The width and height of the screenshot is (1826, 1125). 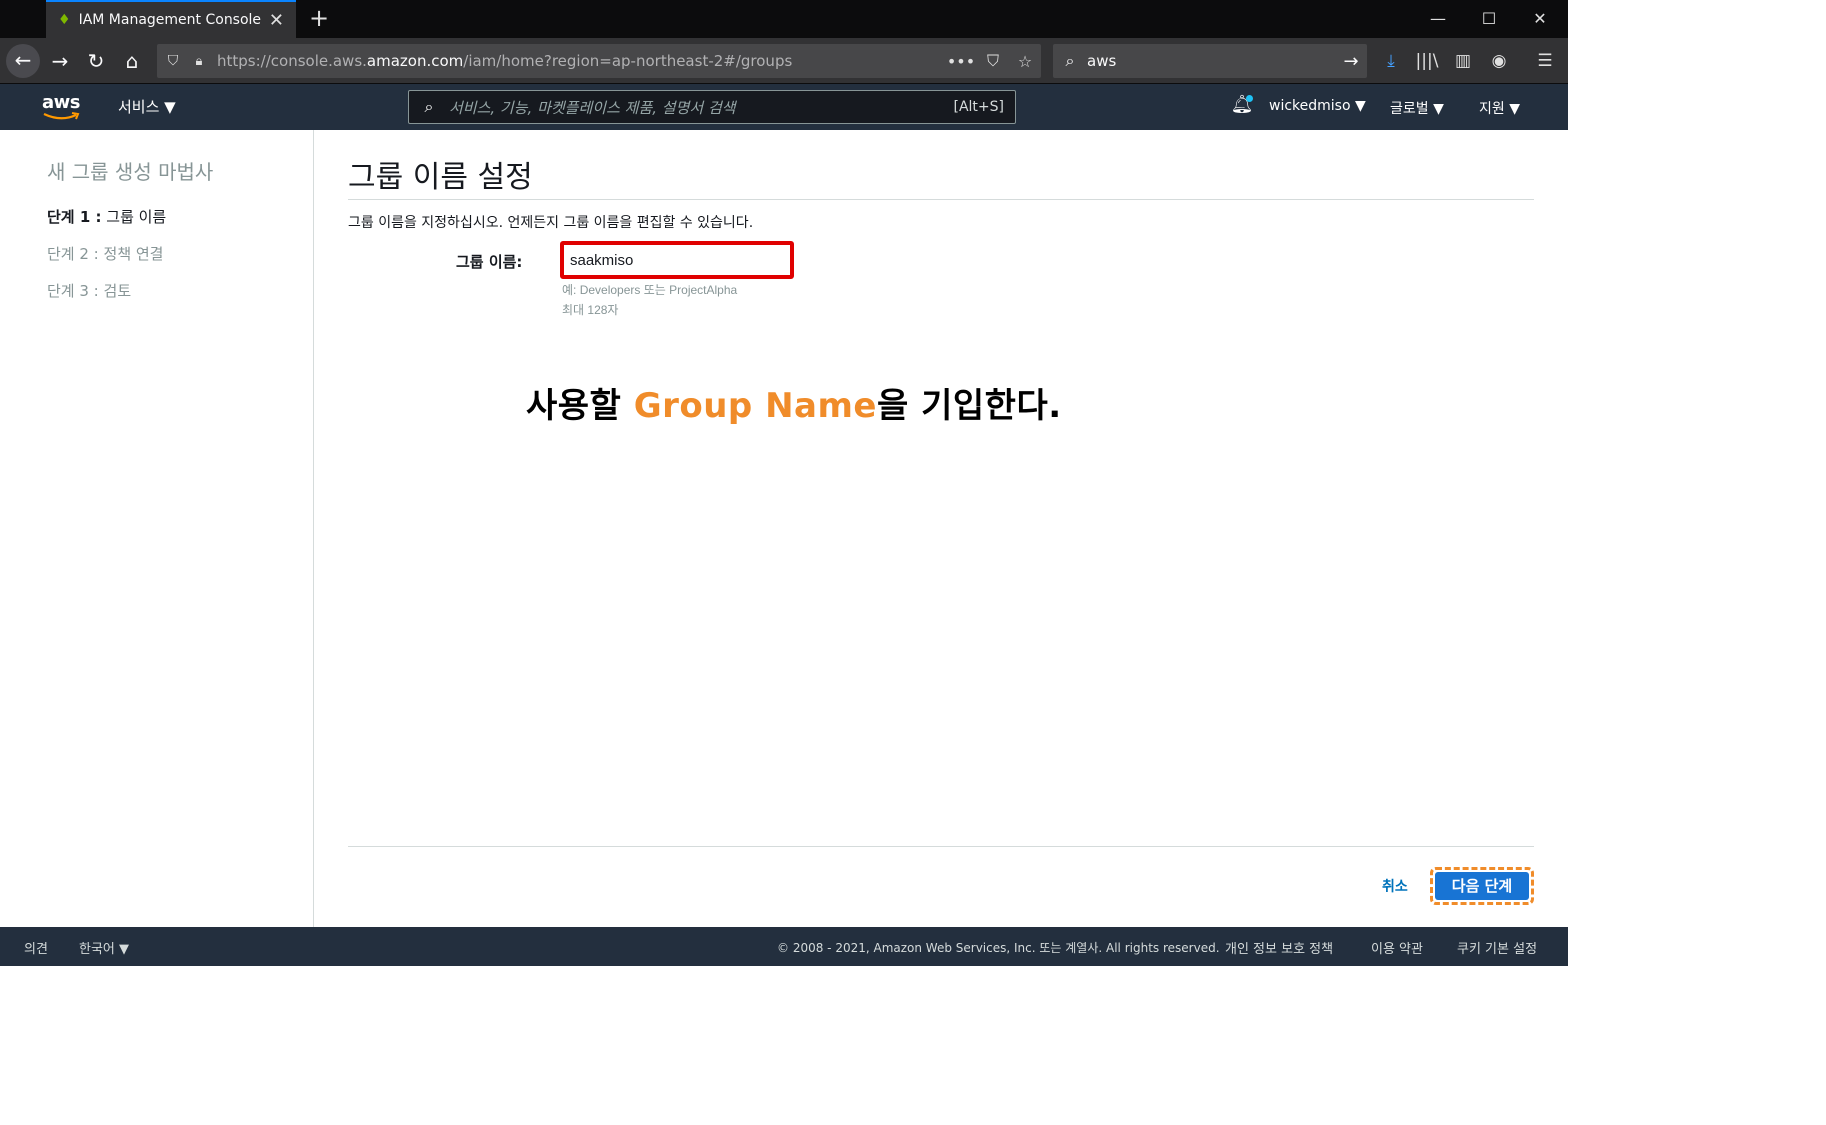 I want to click on new-tab-icon: +, so click(x=319, y=18).